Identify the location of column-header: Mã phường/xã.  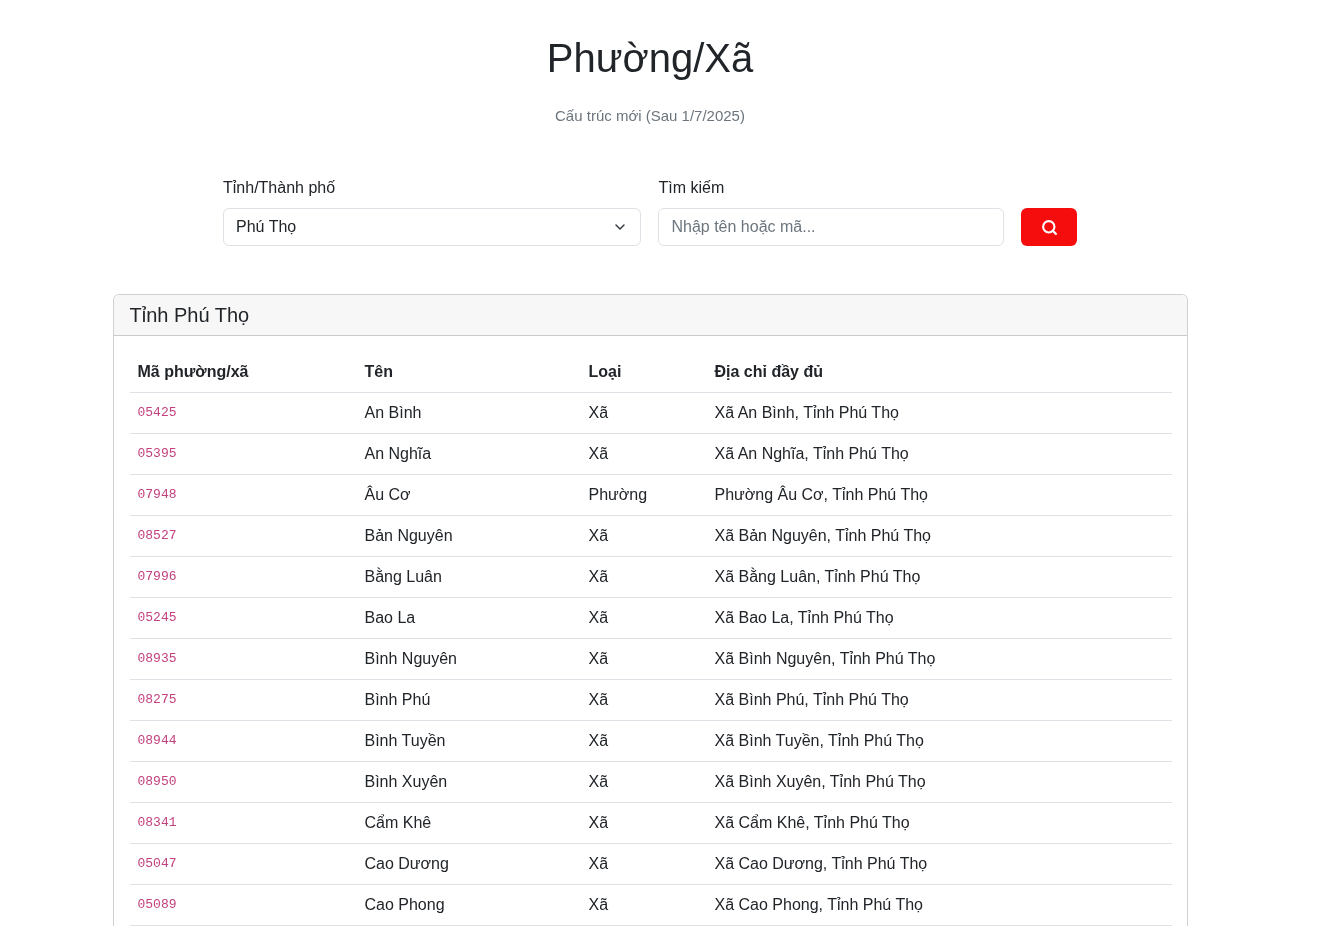
(243, 372).